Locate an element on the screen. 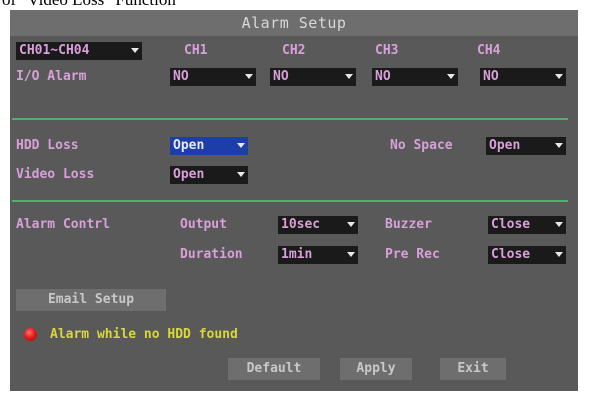 This screenshot has height=395, width=590. io-alarm-ch1-value: NO is located at coordinates (181, 76).